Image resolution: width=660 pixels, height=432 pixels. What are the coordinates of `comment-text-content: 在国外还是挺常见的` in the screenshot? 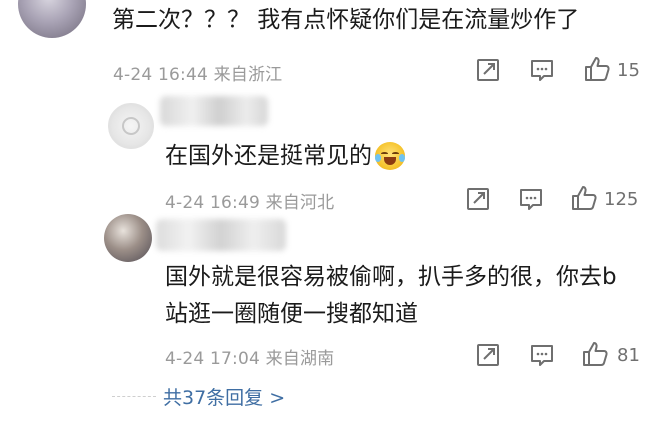 It's located at (268, 156).